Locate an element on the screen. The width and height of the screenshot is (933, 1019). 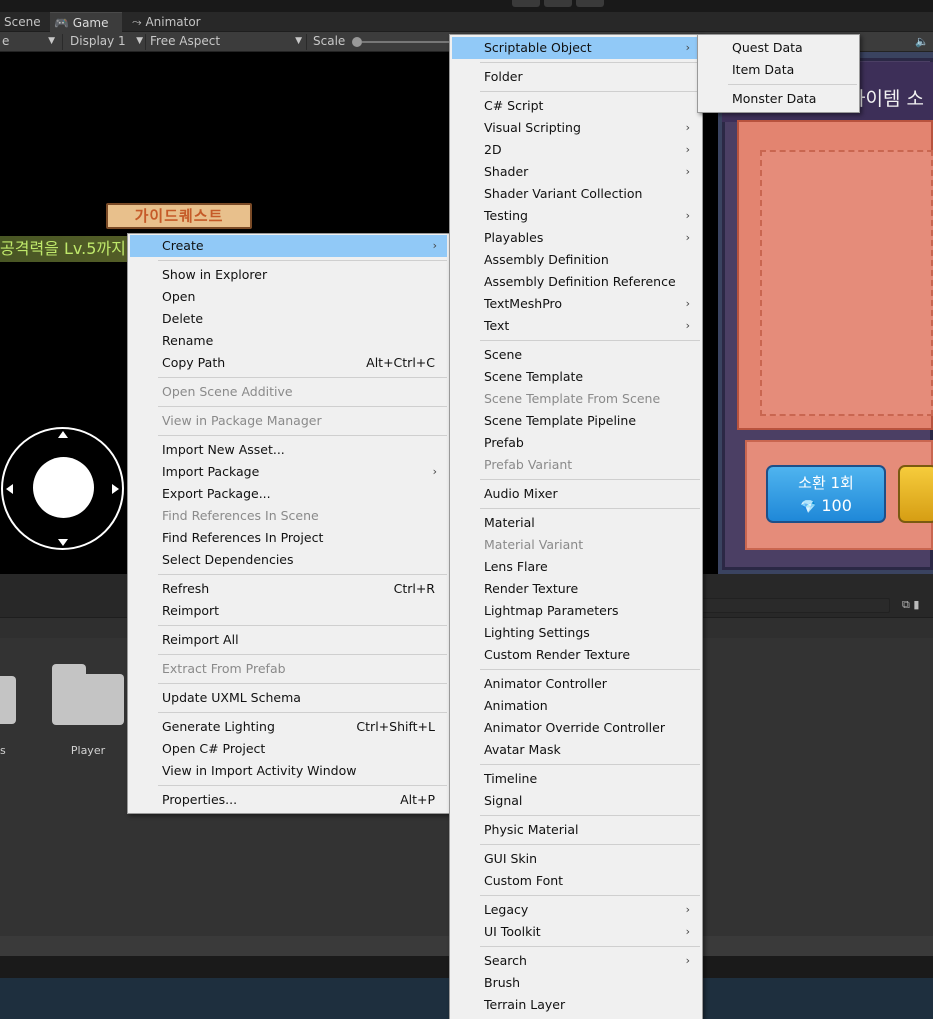
create-menu-item-lighting-settings: Lighting Settings is located at coordinates (576, 633).